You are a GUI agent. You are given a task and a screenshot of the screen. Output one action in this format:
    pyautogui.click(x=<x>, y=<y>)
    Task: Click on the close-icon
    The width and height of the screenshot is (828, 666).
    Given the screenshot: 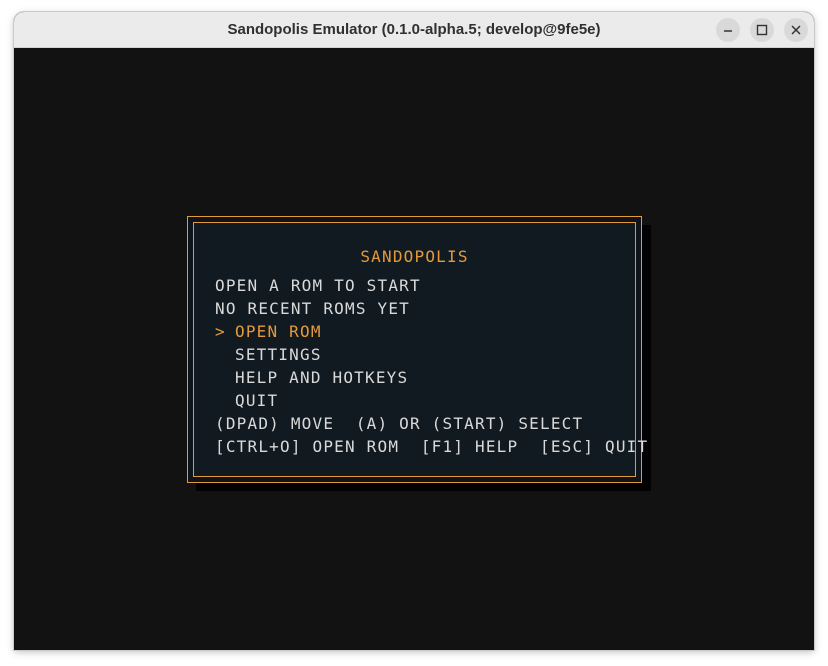 What is the action you would take?
    pyautogui.click(x=796, y=30)
    